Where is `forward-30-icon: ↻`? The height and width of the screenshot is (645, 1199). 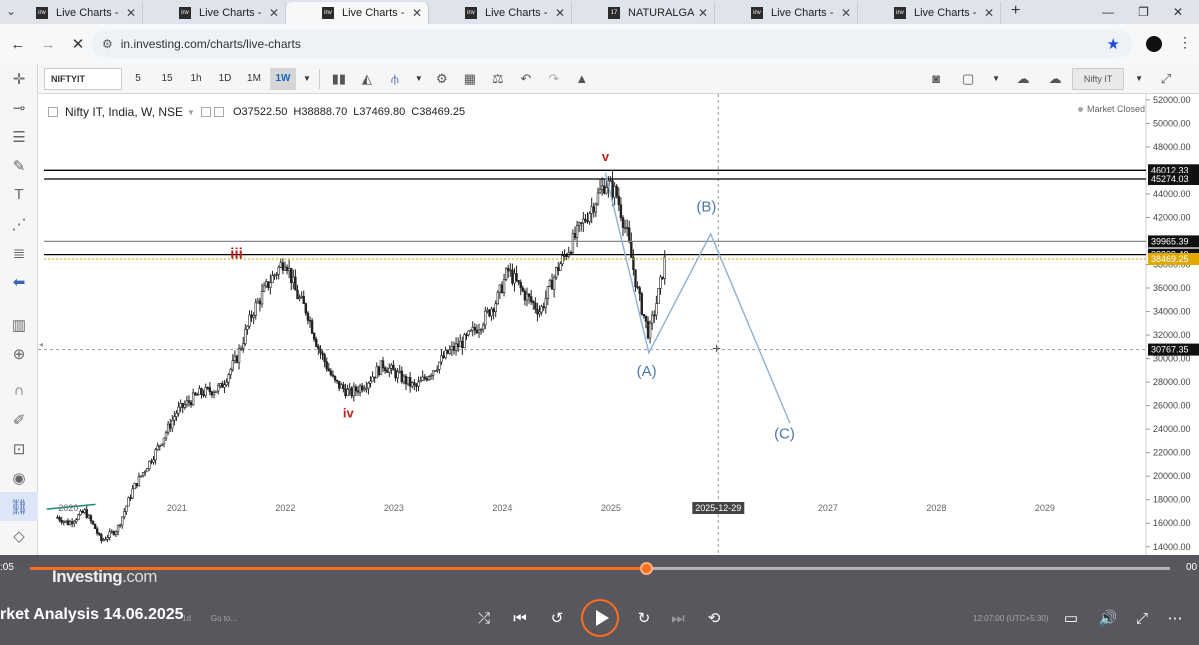
forward-30-icon: ↻ is located at coordinates (644, 618).